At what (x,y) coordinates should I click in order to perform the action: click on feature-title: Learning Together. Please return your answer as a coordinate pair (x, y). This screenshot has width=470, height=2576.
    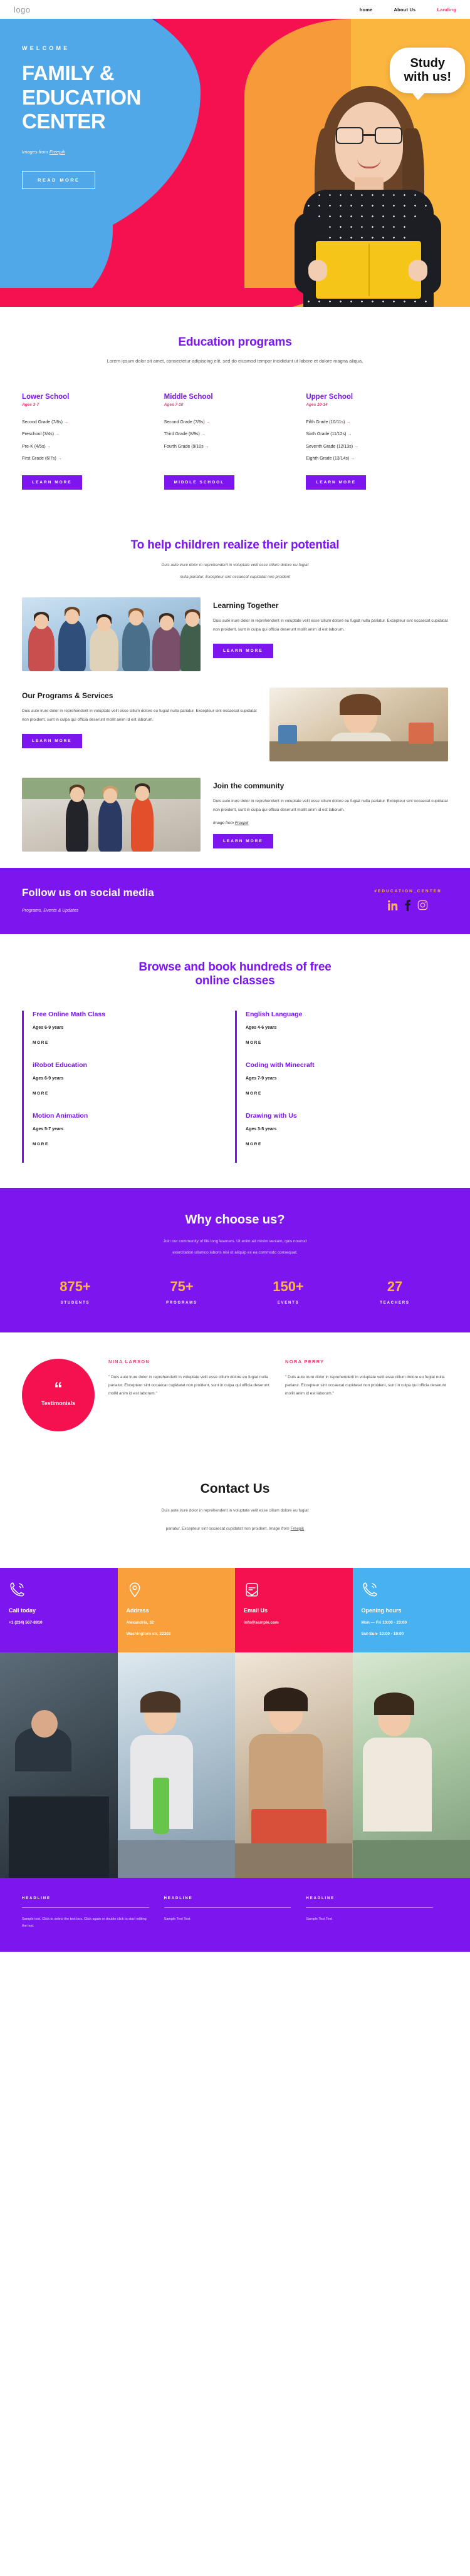
    Looking at the image, I should click on (246, 606).